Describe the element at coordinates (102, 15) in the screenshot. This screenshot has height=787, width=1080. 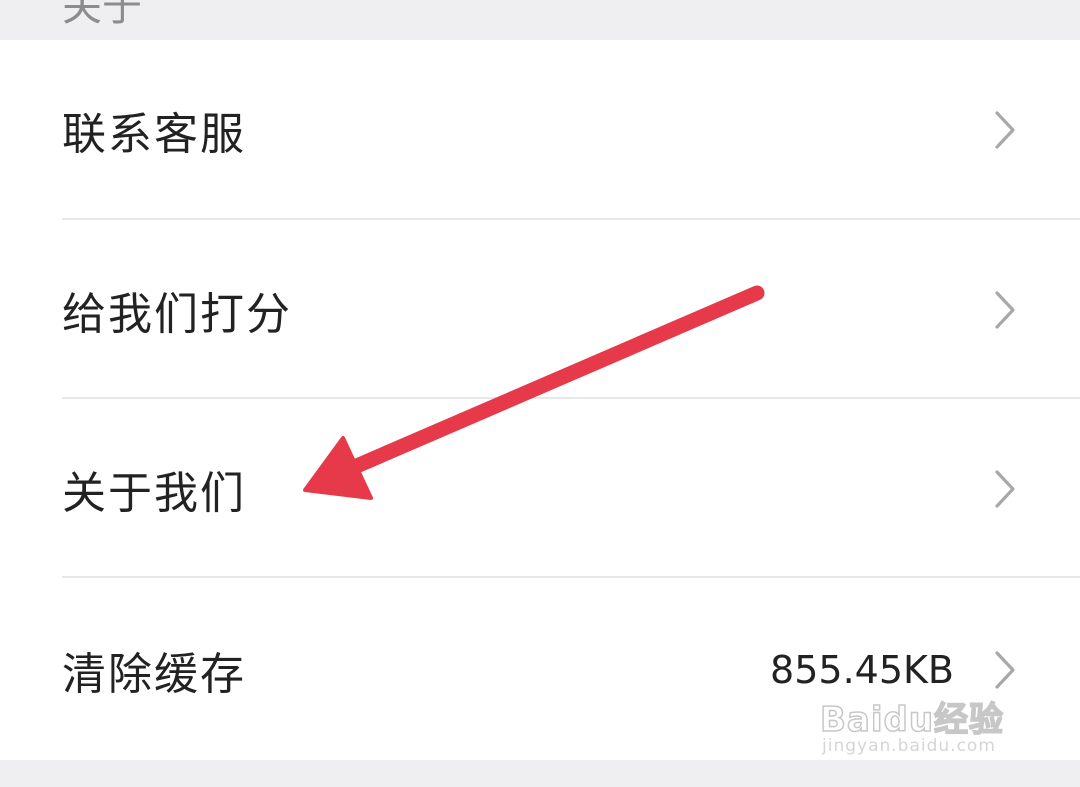
I see `section-header-label: 关于` at that location.